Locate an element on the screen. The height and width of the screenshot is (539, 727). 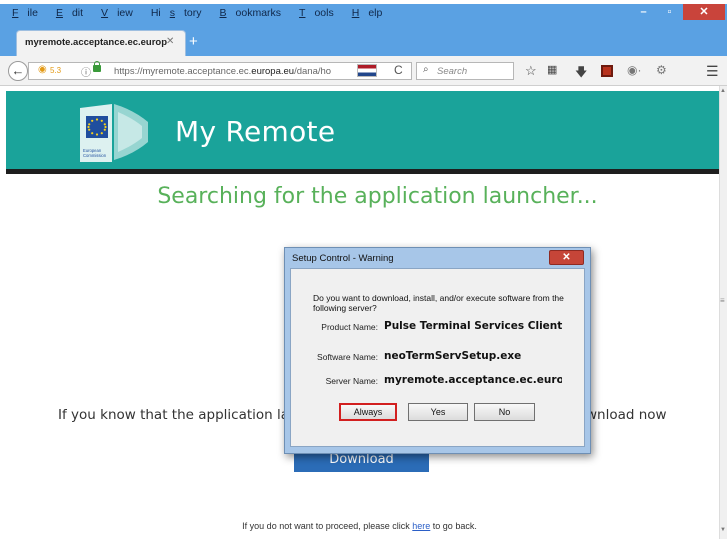
window-controls: – ▫ ✕ is located at coordinates (678, 13).